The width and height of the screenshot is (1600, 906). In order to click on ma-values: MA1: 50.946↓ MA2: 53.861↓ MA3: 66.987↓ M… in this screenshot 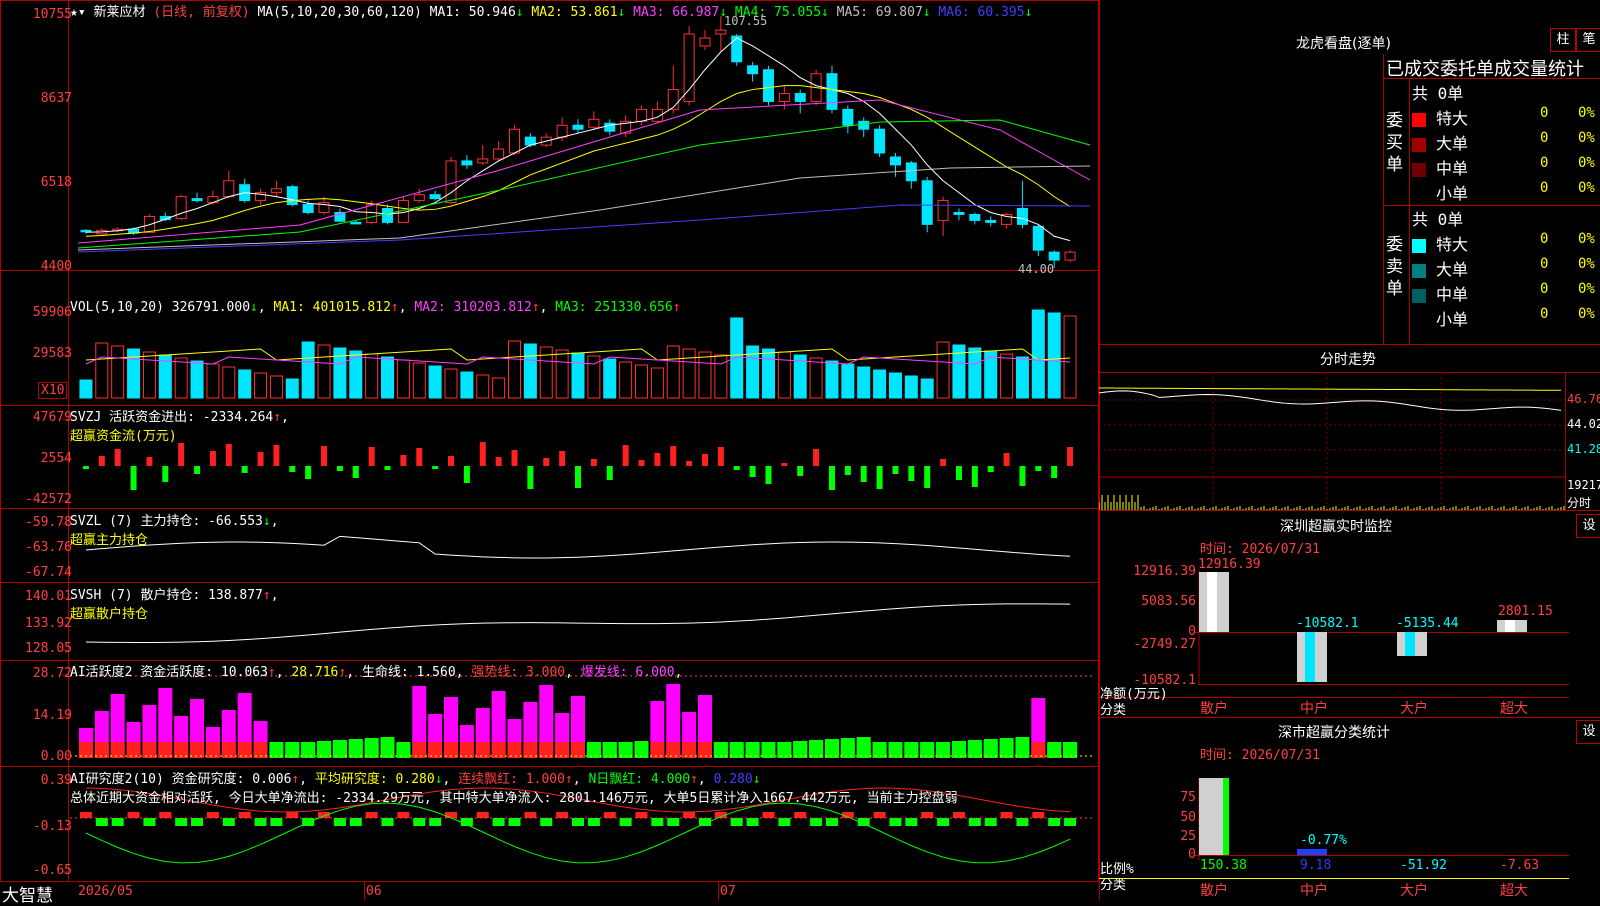, I will do `click(731, 12)`.